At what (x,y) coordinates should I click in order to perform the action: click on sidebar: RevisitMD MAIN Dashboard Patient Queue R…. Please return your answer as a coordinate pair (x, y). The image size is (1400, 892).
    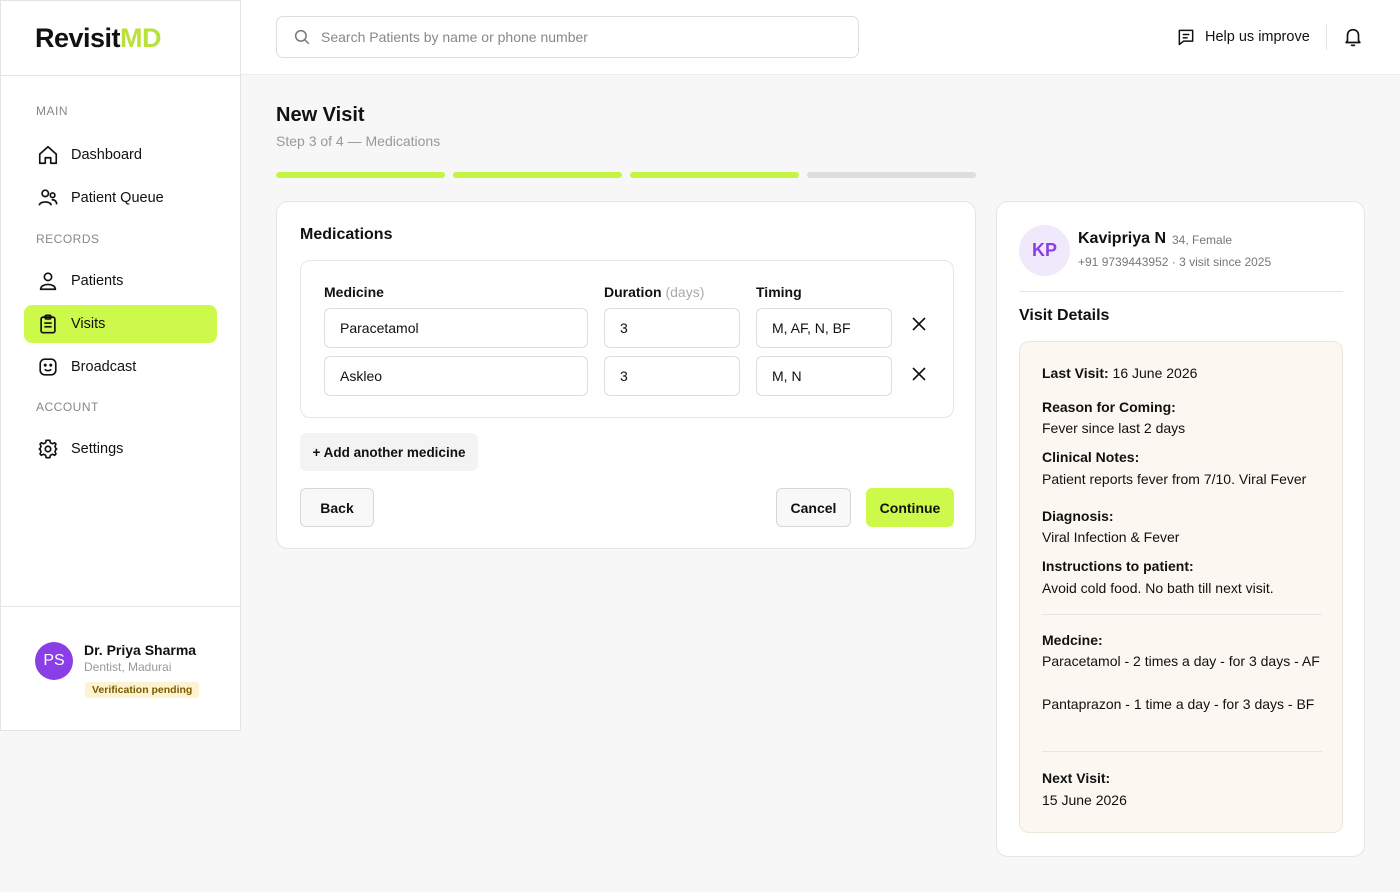
    Looking at the image, I should click on (120, 365).